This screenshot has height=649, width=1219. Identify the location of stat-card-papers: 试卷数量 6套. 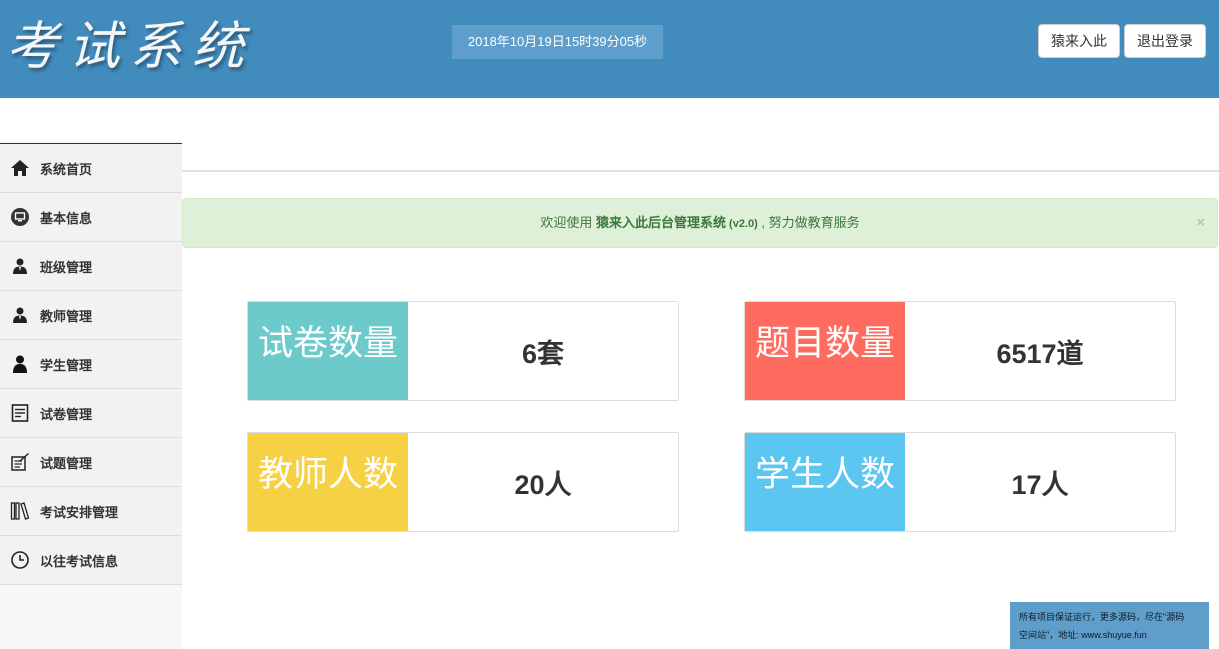
(463, 351).